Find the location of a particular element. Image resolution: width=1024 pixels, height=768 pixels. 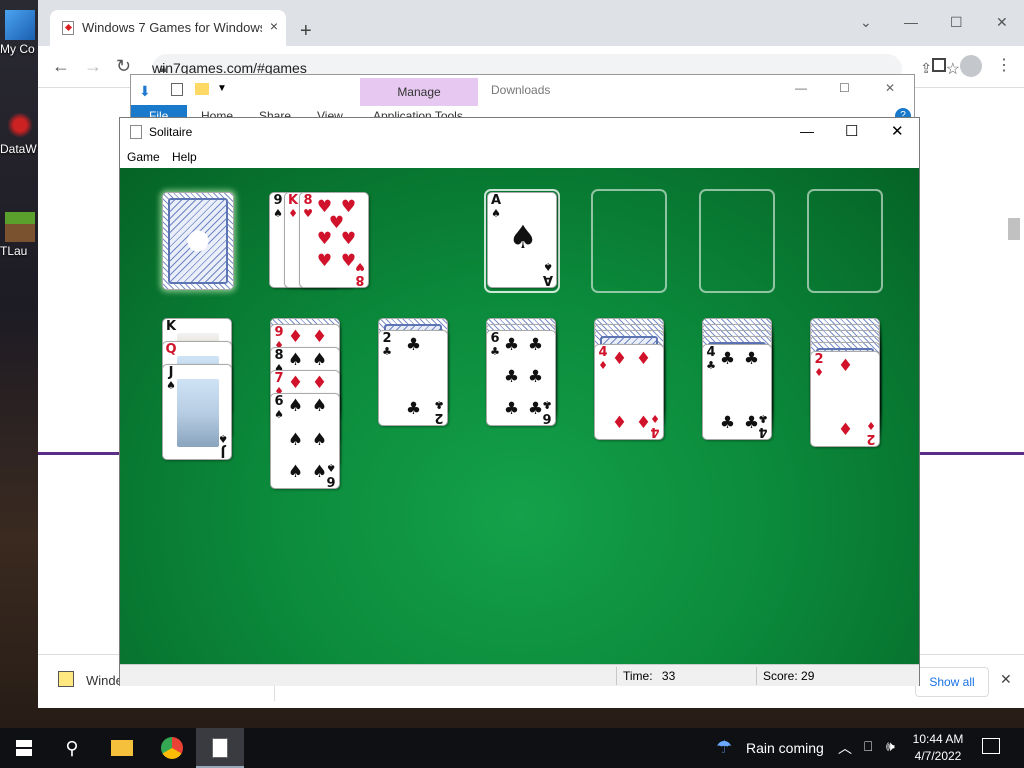

weather-text: Rain coming is located at coordinates (785, 748).